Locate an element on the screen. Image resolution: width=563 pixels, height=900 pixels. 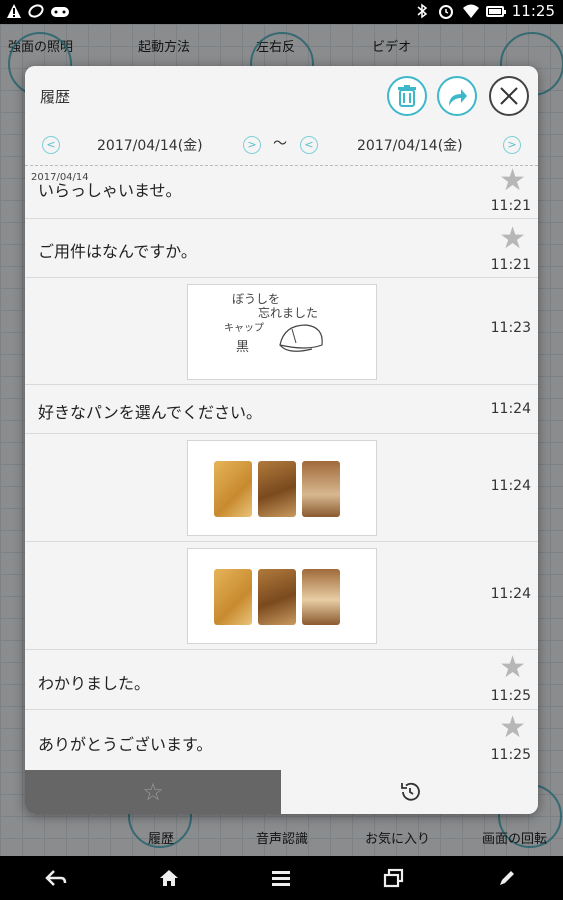
share-button is located at coordinates (457, 96).